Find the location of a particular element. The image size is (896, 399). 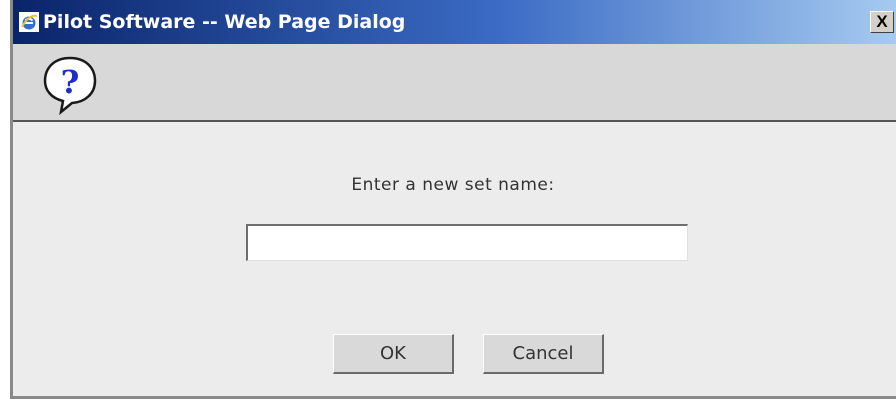

title-bar: Pilot Software -- Web Page Dialog X is located at coordinates (454, 22).